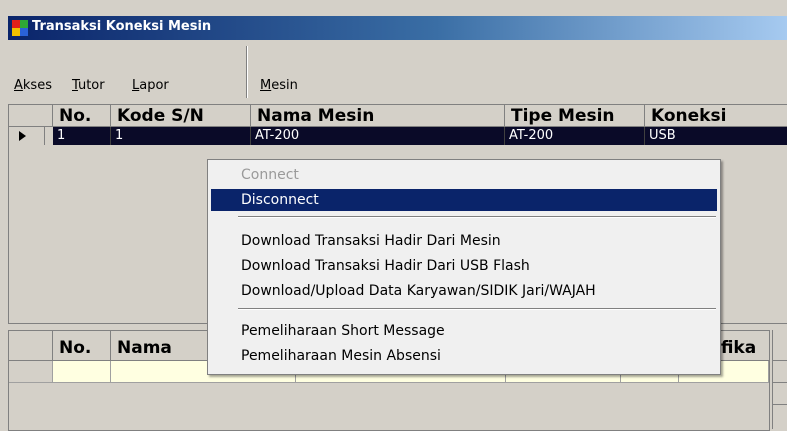 This screenshot has height=431, width=787. What do you see at coordinates (82, 346) in the screenshot?
I see `lower-header-no: No.` at bounding box center [82, 346].